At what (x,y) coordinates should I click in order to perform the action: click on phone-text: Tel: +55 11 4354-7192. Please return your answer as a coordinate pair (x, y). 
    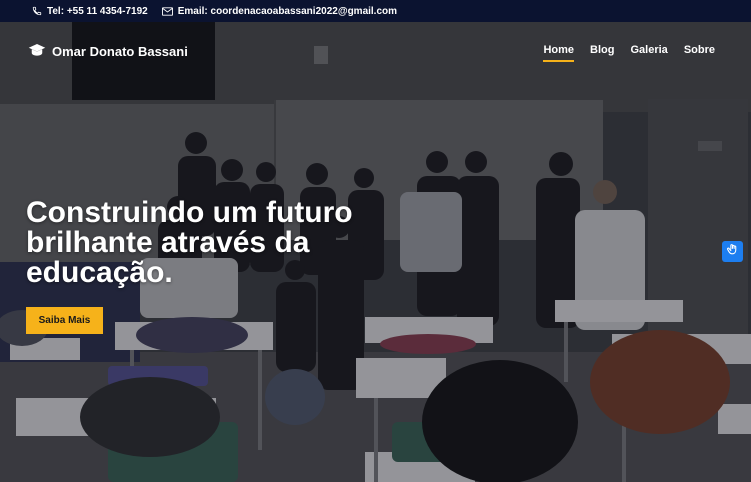
    Looking at the image, I should click on (97, 11).